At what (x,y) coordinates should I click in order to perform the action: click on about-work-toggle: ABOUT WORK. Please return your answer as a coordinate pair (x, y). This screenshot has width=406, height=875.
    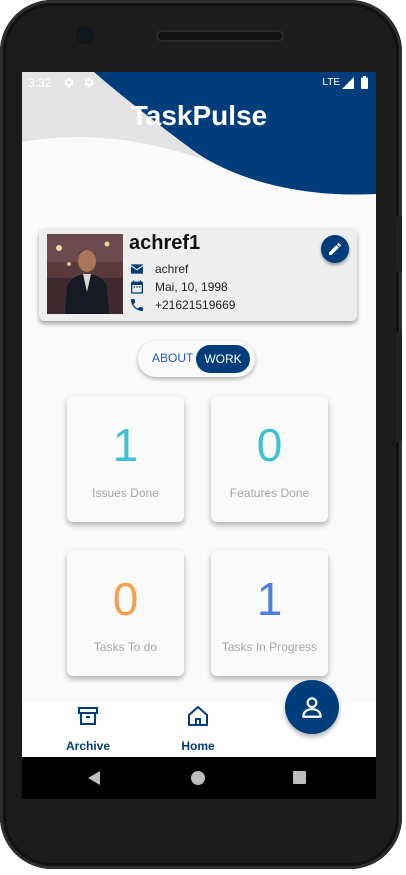
    Looking at the image, I should click on (196, 359).